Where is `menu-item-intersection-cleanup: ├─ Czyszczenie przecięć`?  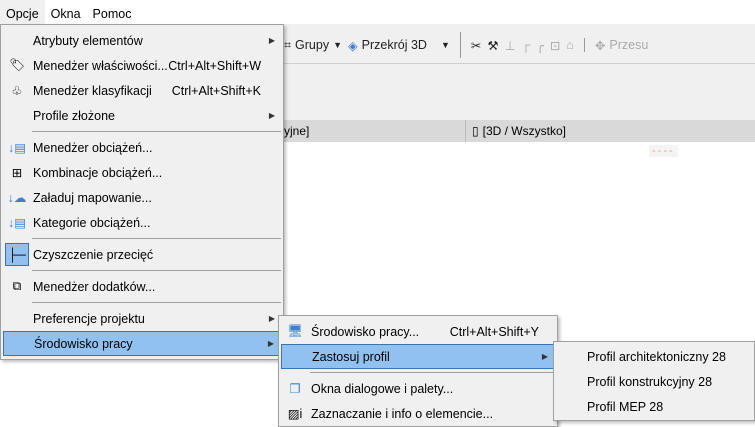 menu-item-intersection-cleanup: ├─ Czyszczenie przecięć is located at coordinates (142, 254).